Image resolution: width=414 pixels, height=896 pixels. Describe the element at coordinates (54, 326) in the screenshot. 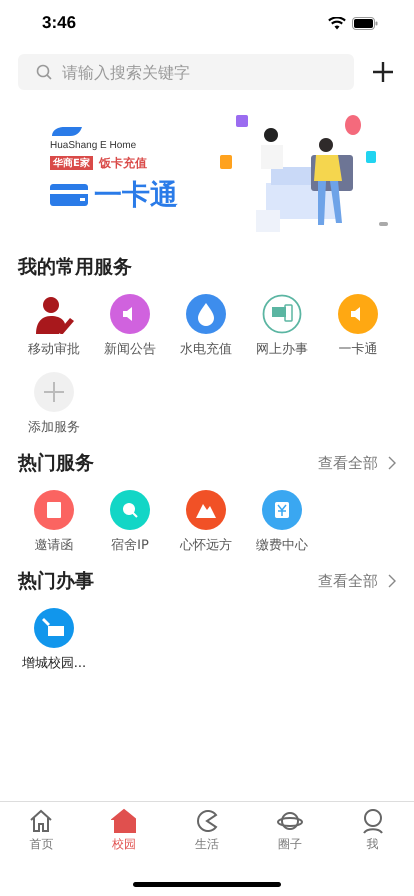

I see `service-item: 移动审批` at that location.